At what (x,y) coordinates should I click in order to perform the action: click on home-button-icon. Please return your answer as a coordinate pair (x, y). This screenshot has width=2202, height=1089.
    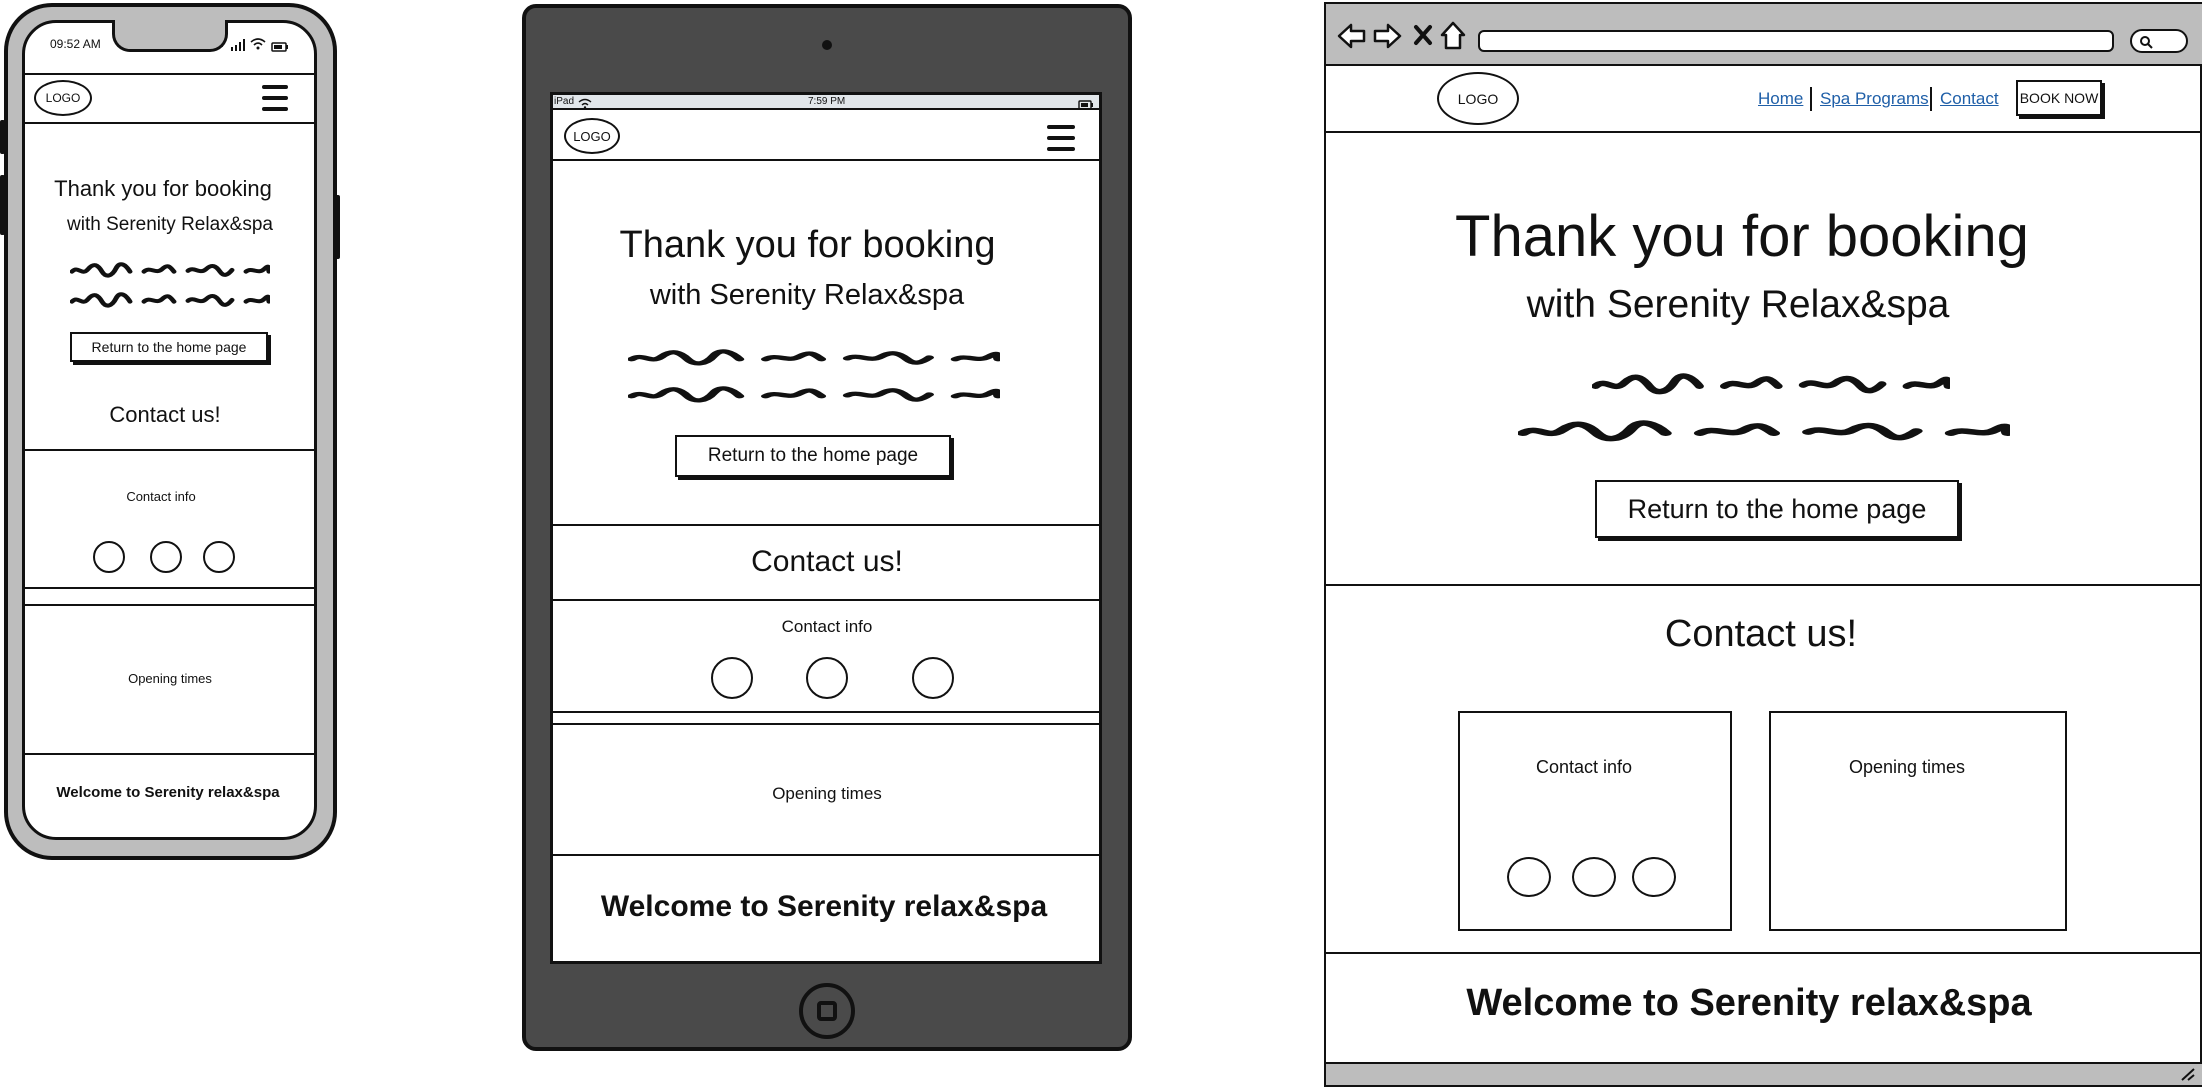
    Looking at the image, I should click on (827, 1011).